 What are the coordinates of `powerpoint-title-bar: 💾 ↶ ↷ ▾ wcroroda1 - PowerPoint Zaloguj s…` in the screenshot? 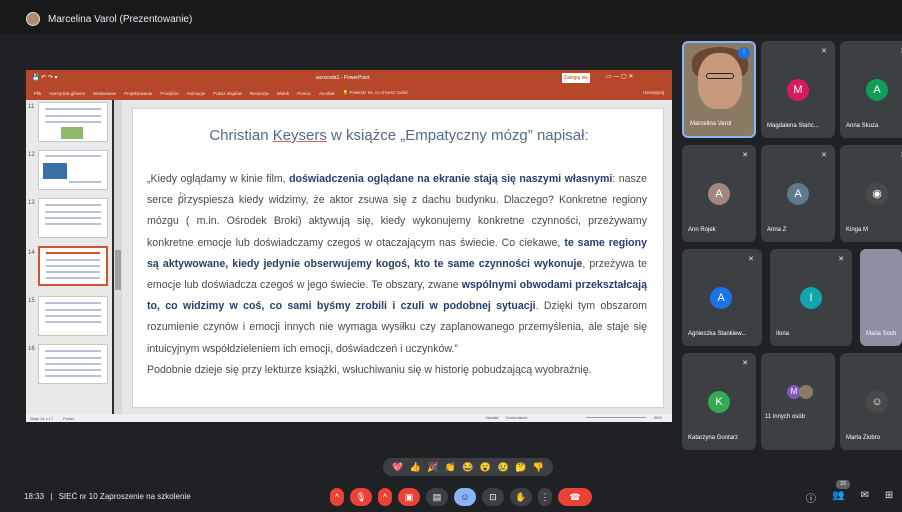 It's located at (349, 78).